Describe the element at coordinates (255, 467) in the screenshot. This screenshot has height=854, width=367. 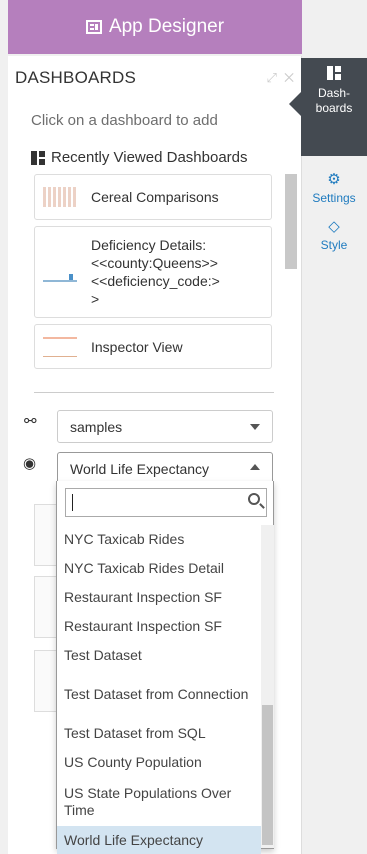
I see `chevron-up-icon` at that location.